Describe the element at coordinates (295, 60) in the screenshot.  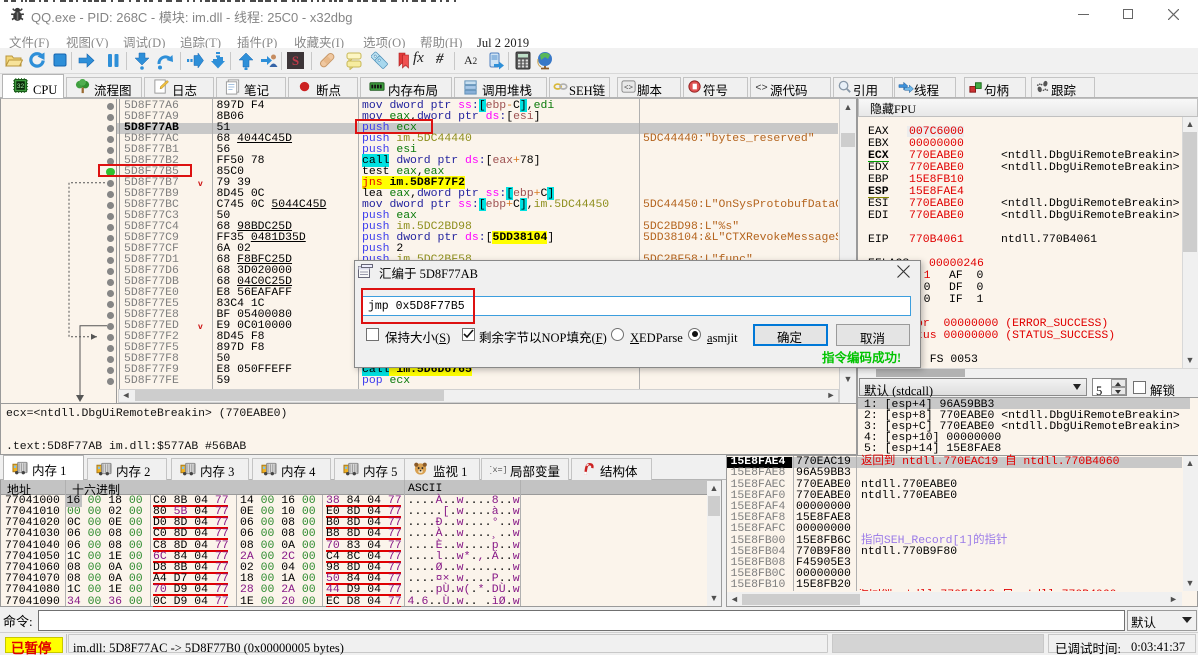
I see `svg-text: S` at that location.